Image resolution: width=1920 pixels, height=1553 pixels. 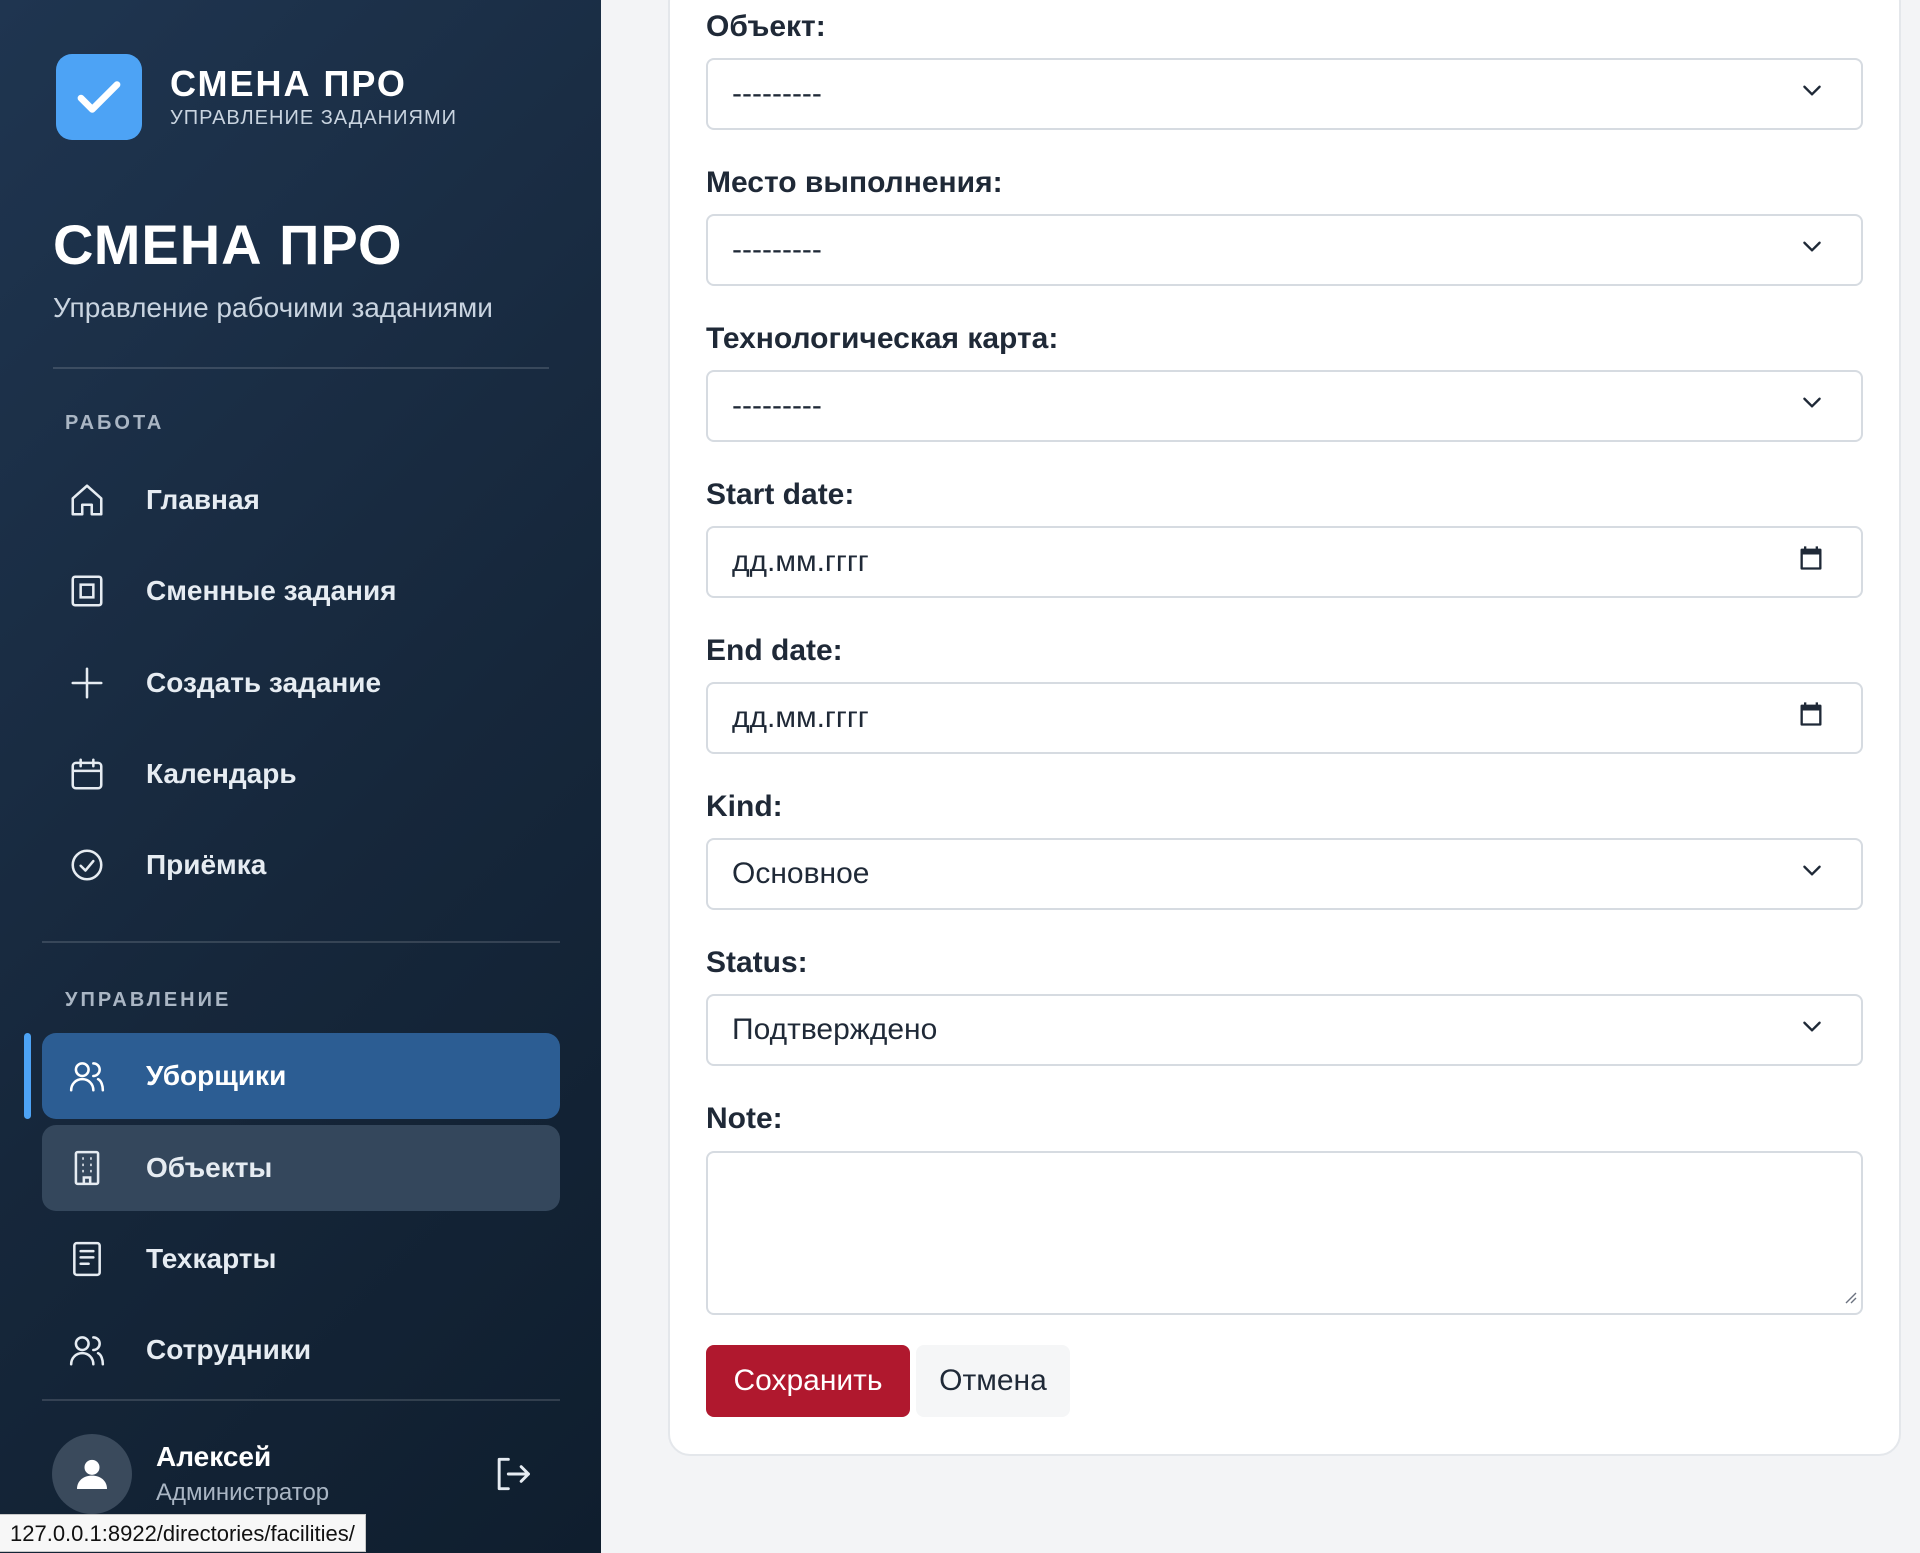 I want to click on kind-label: Kind:, so click(x=744, y=806).